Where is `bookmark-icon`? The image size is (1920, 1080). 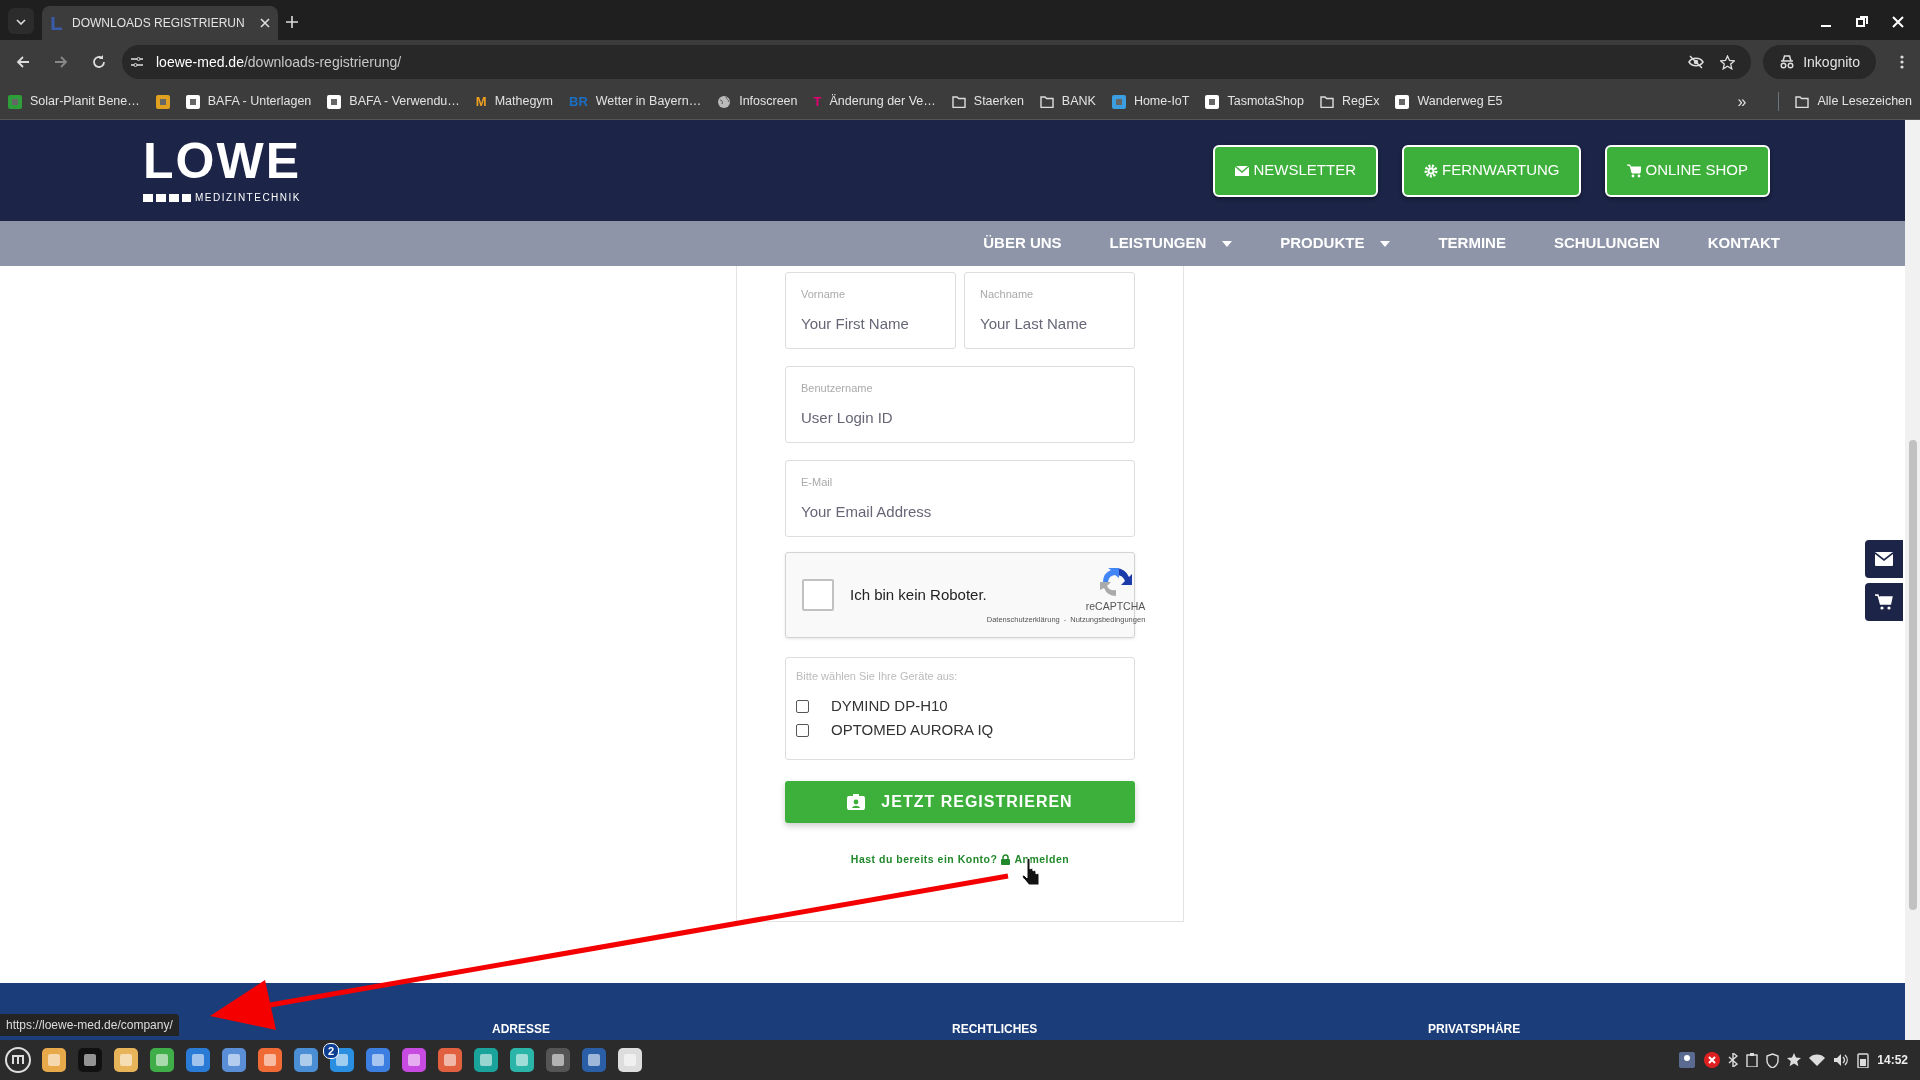
bookmark-icon is located at coordinates (162, 101).